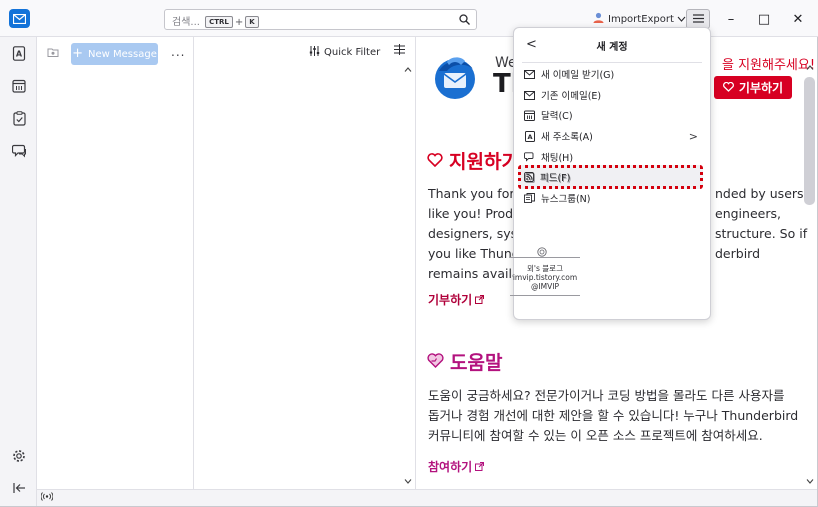 This screenshot has width=818, height=507. I want to click on chevron-right-icon: >, so click(693, 136).